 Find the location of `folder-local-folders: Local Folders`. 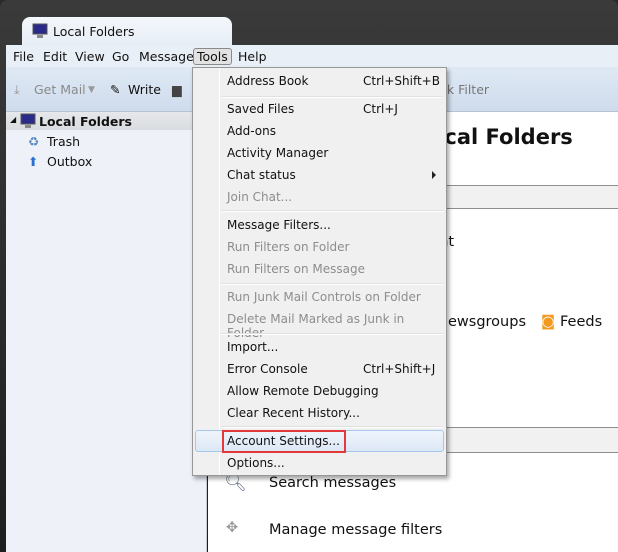

folder-local-folders: Local Folders is located at coordinates (85, 121).